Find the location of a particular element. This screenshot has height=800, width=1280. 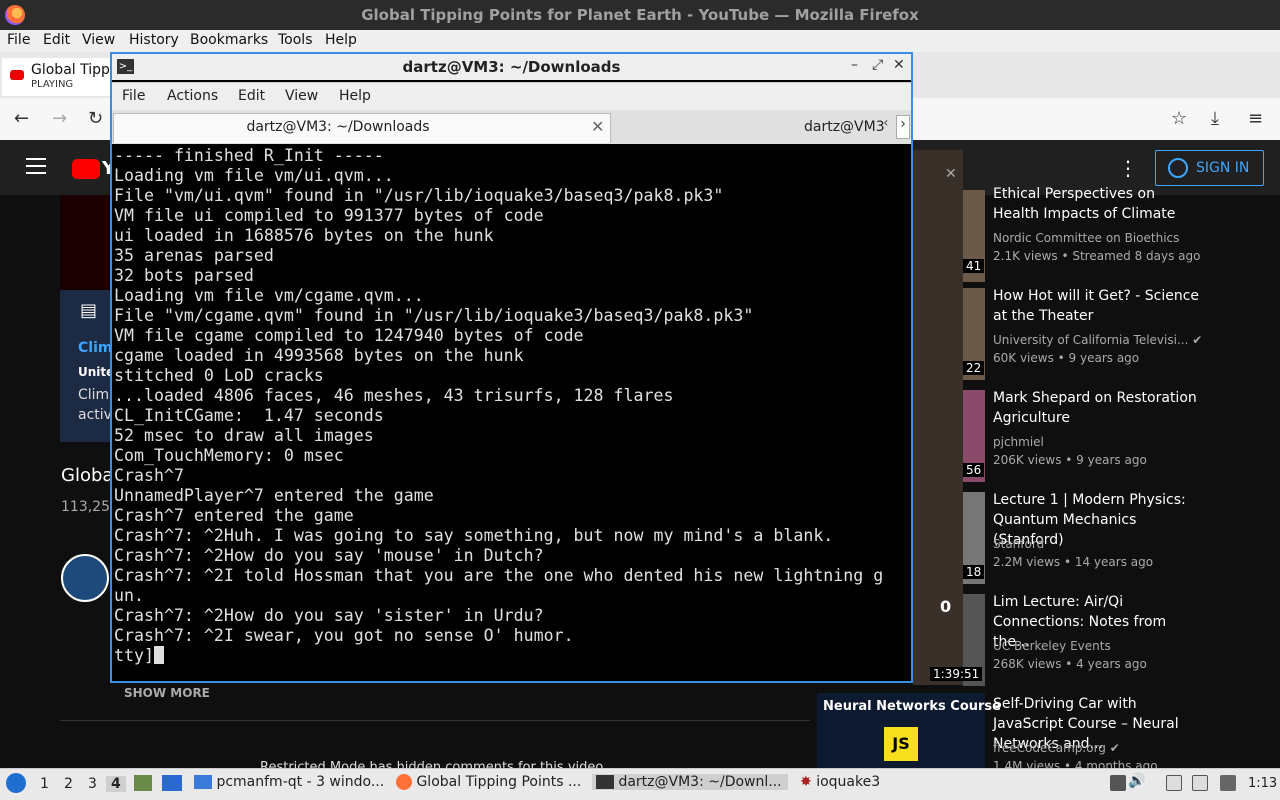

app-menu-icon: ≡ is located at coordinates (1255, 118).